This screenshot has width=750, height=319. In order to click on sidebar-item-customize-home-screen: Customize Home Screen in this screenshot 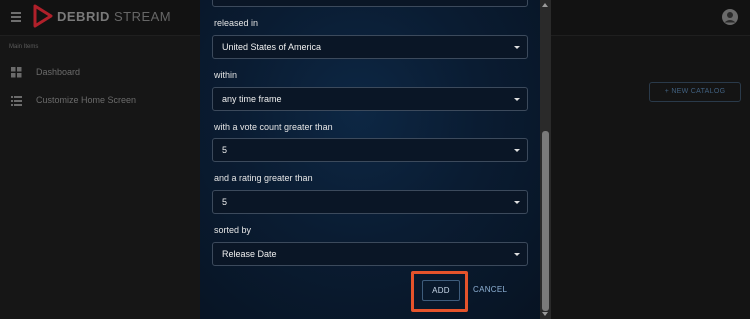, I will do `click(100, 101)`.